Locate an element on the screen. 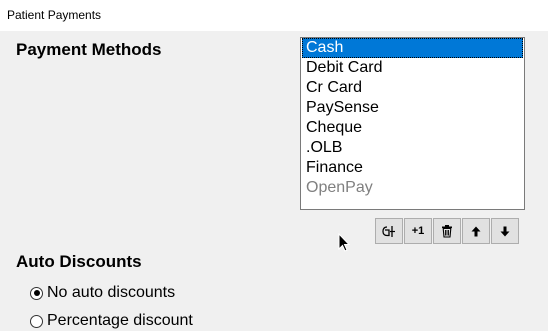  list-item-olb: .OLB is located at coordinates (412, 148).